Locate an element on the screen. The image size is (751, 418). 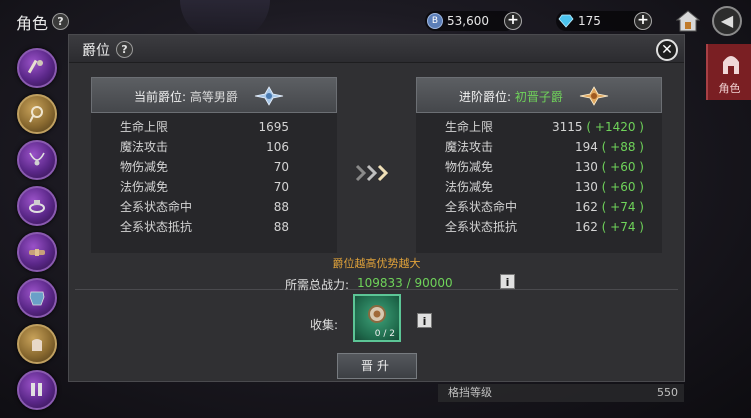
collect-info-button: i is located at coordinates (424, 320).